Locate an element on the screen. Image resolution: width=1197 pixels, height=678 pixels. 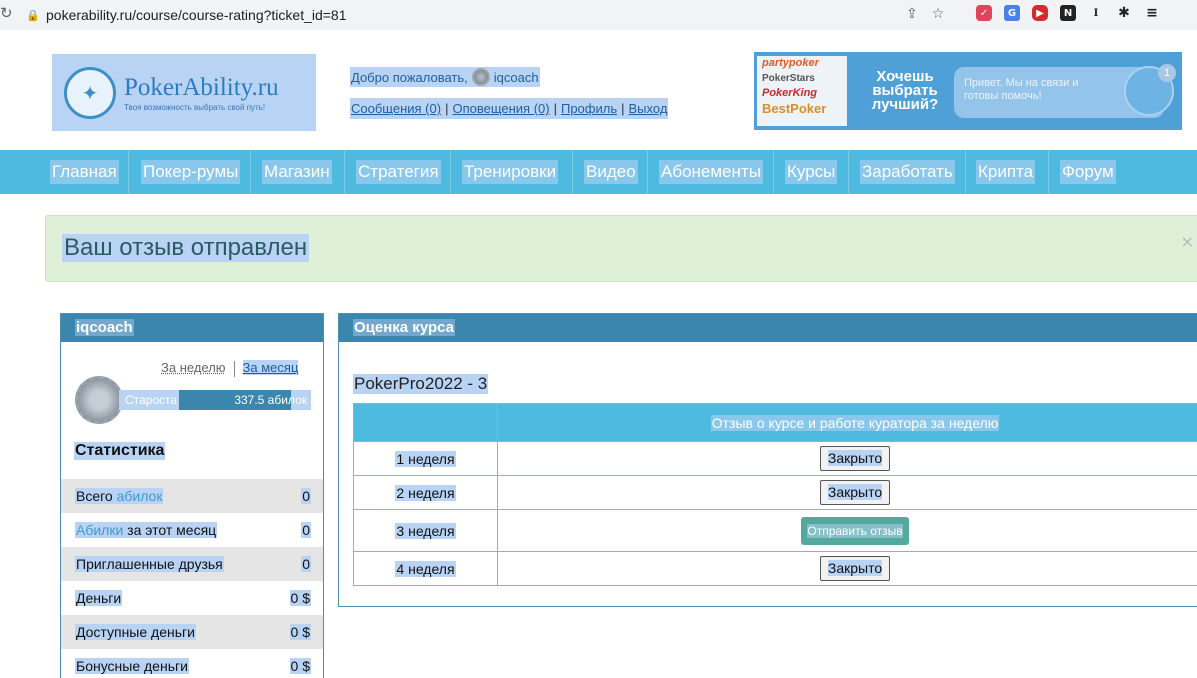
table-row: 3 неделя Отправить отзыв is located at coordinates (775, 530).